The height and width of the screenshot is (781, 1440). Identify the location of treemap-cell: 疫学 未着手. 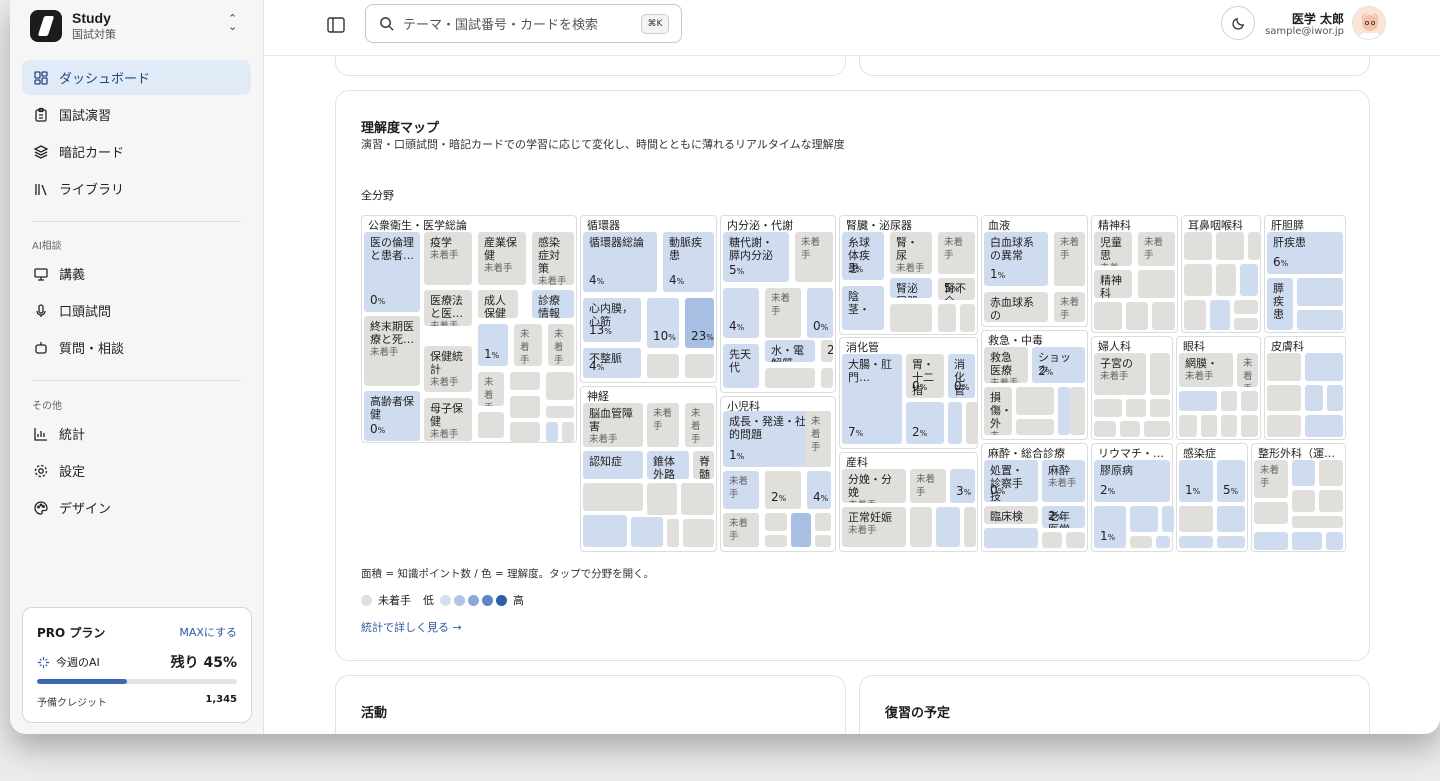
(448, 258).